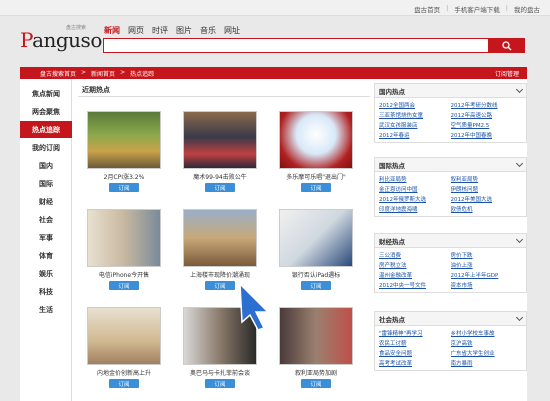 The width and height of the screenshot is (550, 401). What do you see at coordinates (487, 115) in the screenshot?
I see `hot-link: 2012年高速公路` at bounding box center [487, 115].